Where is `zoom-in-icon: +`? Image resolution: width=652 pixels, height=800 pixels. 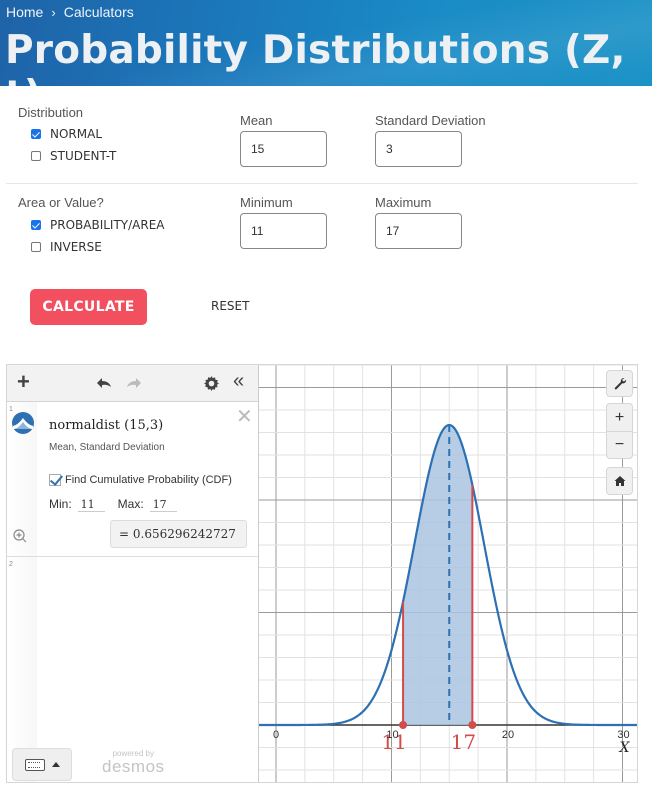 zoom-in-icon: + is located at coordinates (619, 417).